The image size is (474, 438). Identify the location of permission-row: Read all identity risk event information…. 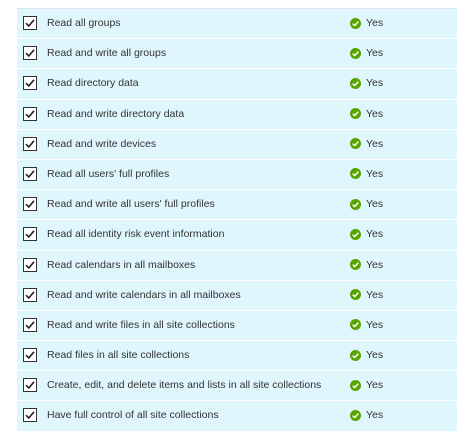
(237, 235).